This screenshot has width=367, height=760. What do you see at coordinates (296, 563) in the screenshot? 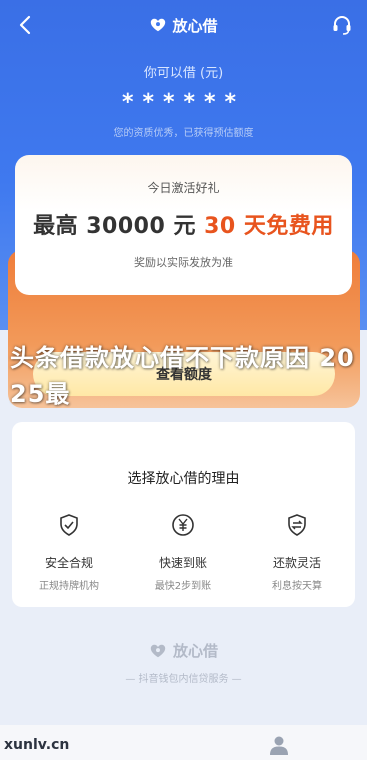
I see `reason-name: 还款灵活` at bounding box center [296, 563].